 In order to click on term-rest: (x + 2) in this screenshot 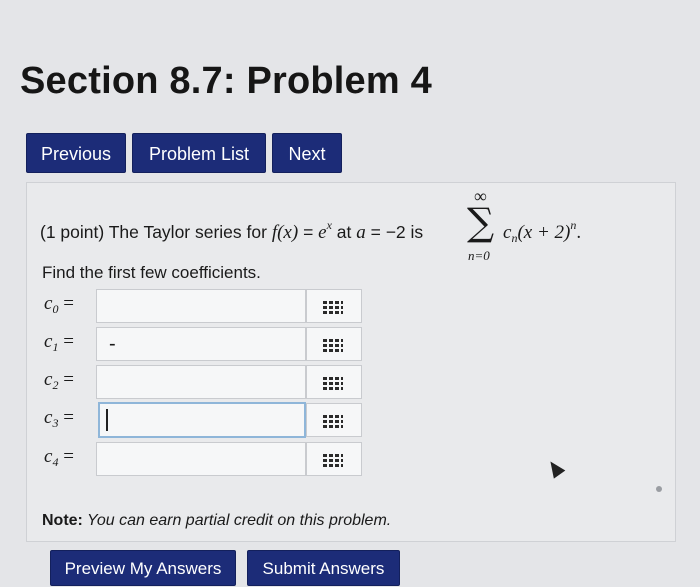, I will do `click(544, 232)`.